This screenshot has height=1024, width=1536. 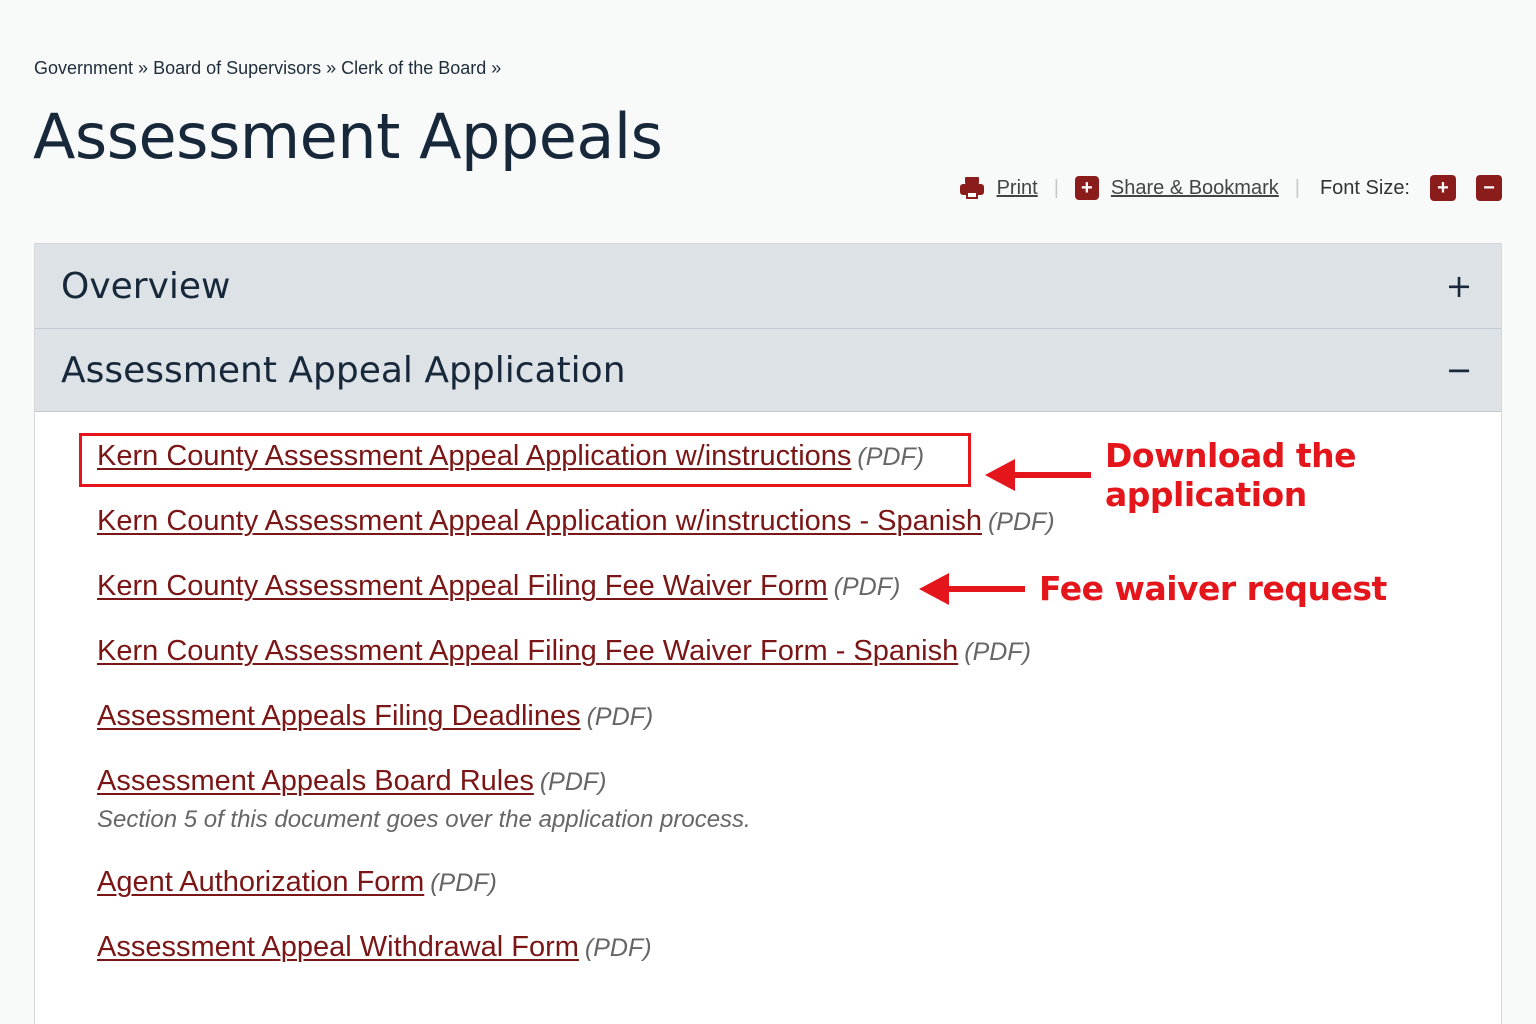 What do you see at coordinates (1017, 188) in the screenshot?
I see `print-link: Print` at bounding box center [1017, 188].